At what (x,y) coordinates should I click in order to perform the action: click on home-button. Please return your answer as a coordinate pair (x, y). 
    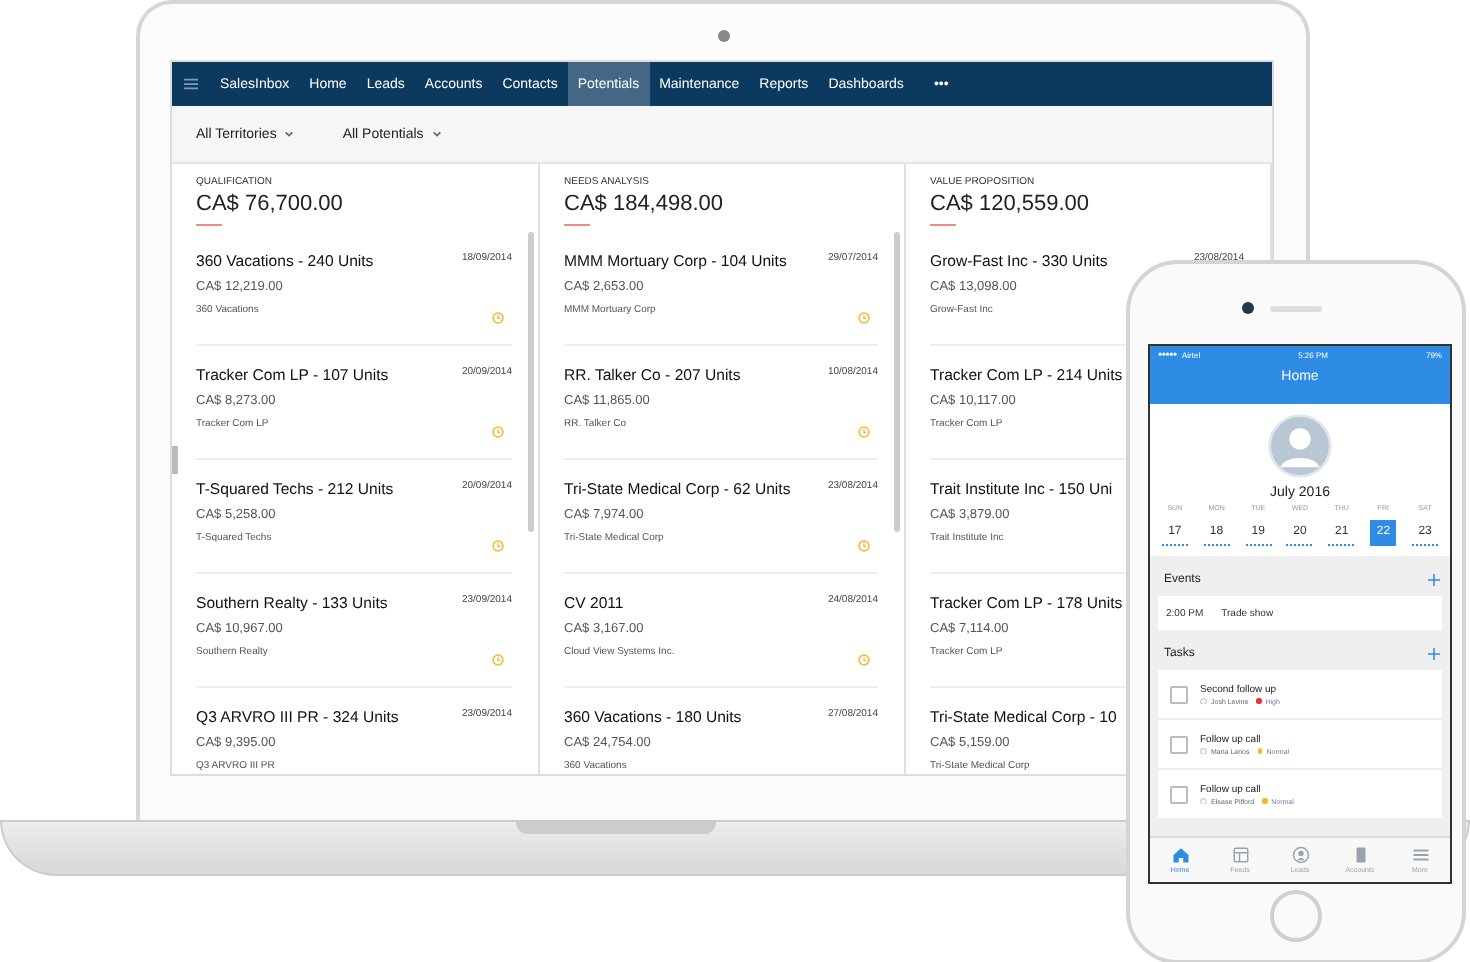
    Looking at the image, I should click on (1296, 916).